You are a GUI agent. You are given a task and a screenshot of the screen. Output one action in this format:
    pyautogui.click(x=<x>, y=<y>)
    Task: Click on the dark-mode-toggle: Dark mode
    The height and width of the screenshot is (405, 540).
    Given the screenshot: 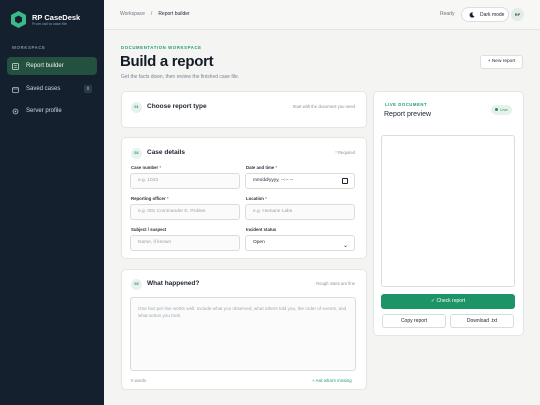 What is the action you would take?
    pyautogui.click(x=485, y=14)
    